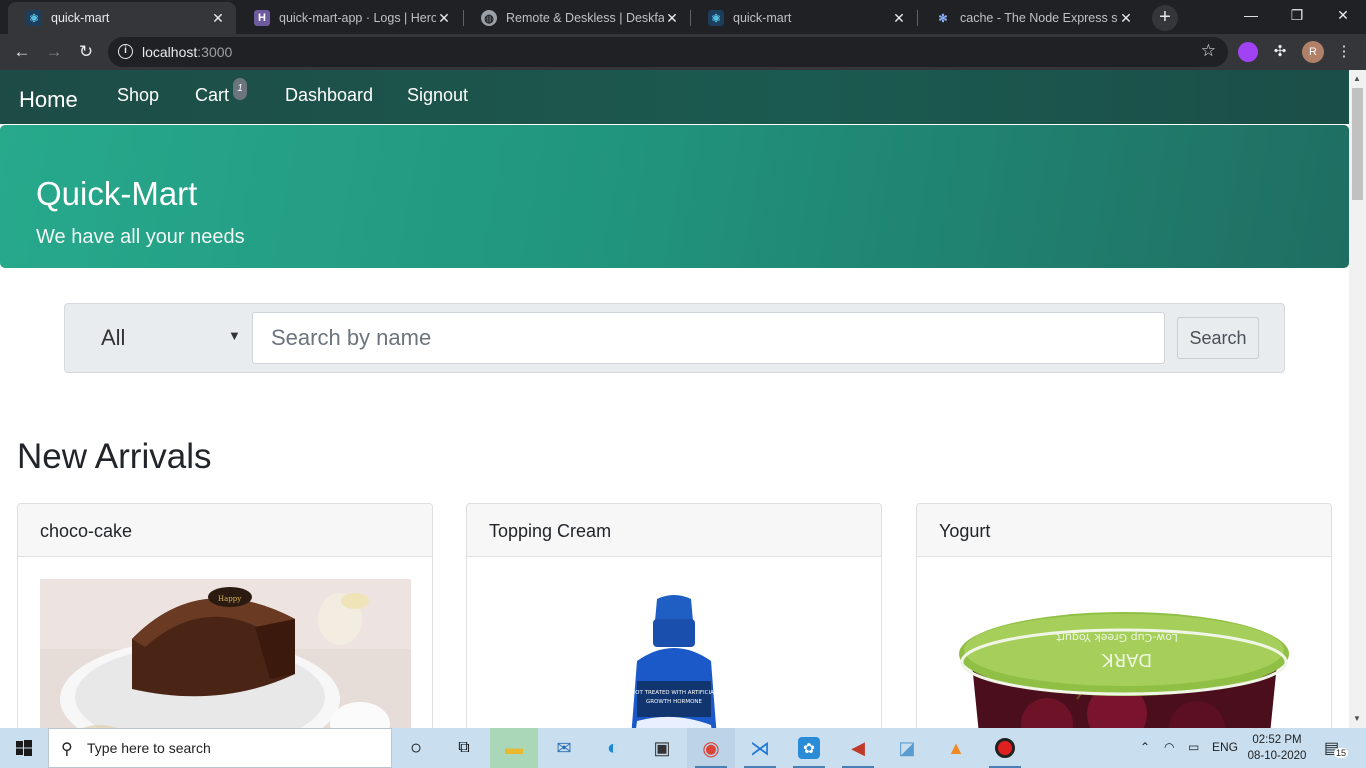  I want to click on address-bar: i localhost:3000 ☆, so click(668, 52).